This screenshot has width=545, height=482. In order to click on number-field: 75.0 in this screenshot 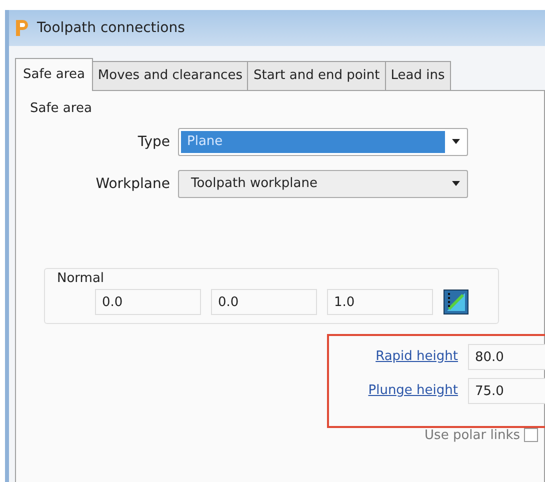, I will do `click(506, 391)`.